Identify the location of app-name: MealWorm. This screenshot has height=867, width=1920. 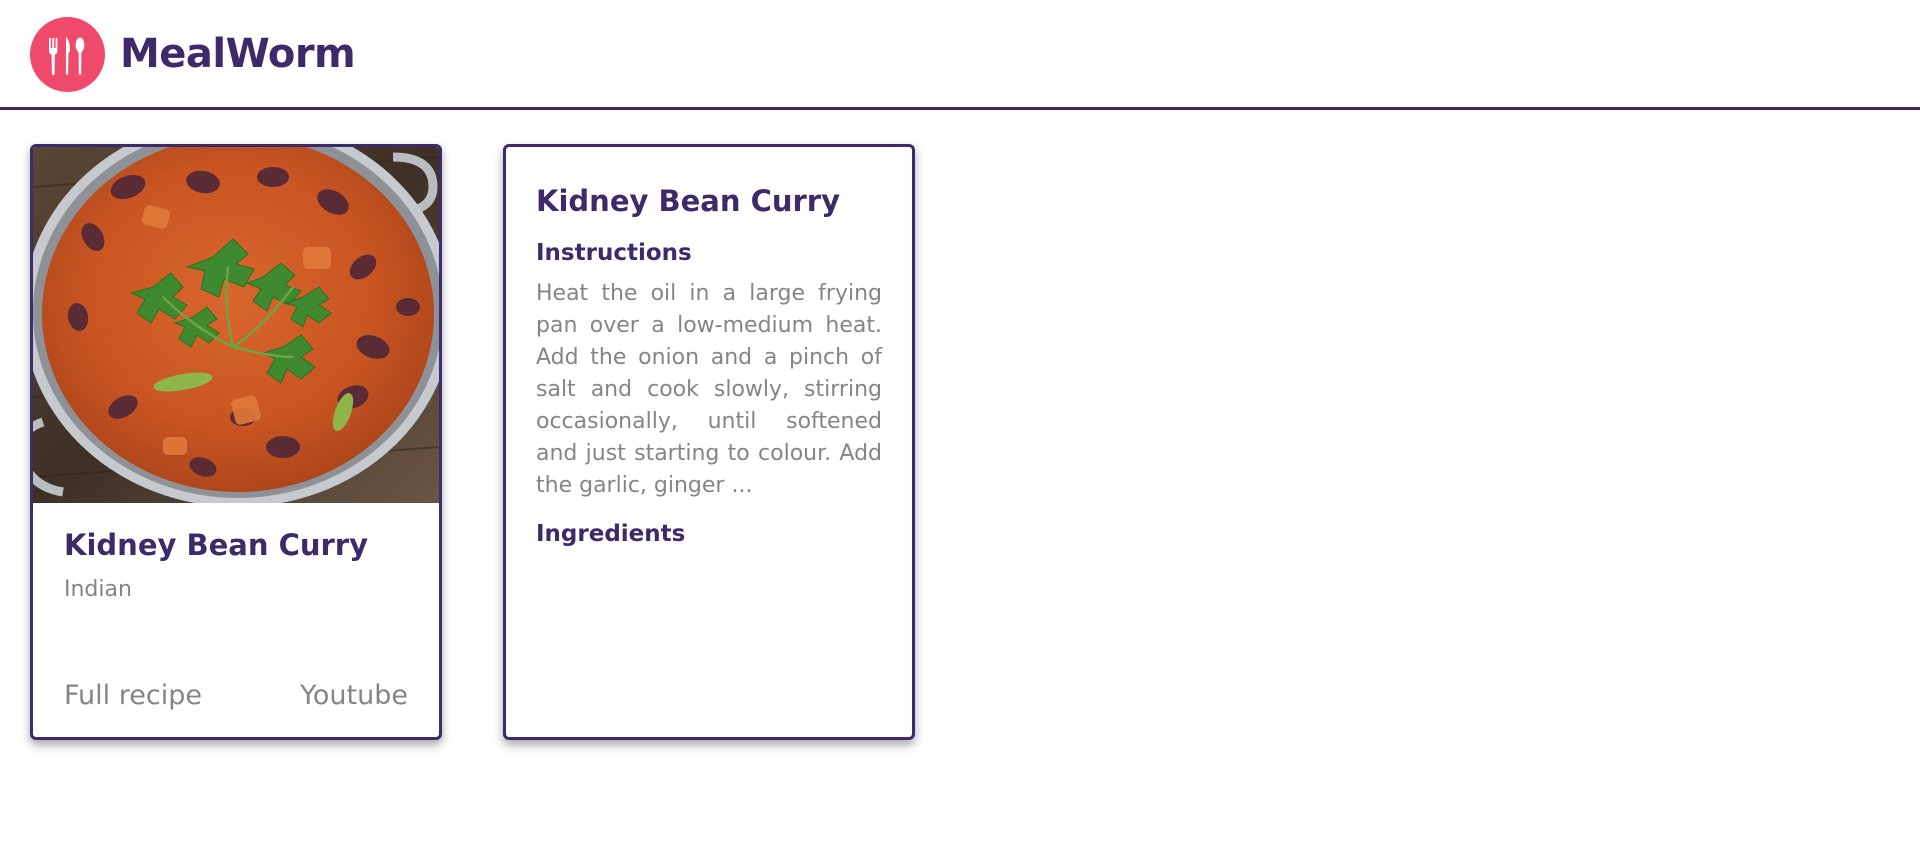
(238, 54).